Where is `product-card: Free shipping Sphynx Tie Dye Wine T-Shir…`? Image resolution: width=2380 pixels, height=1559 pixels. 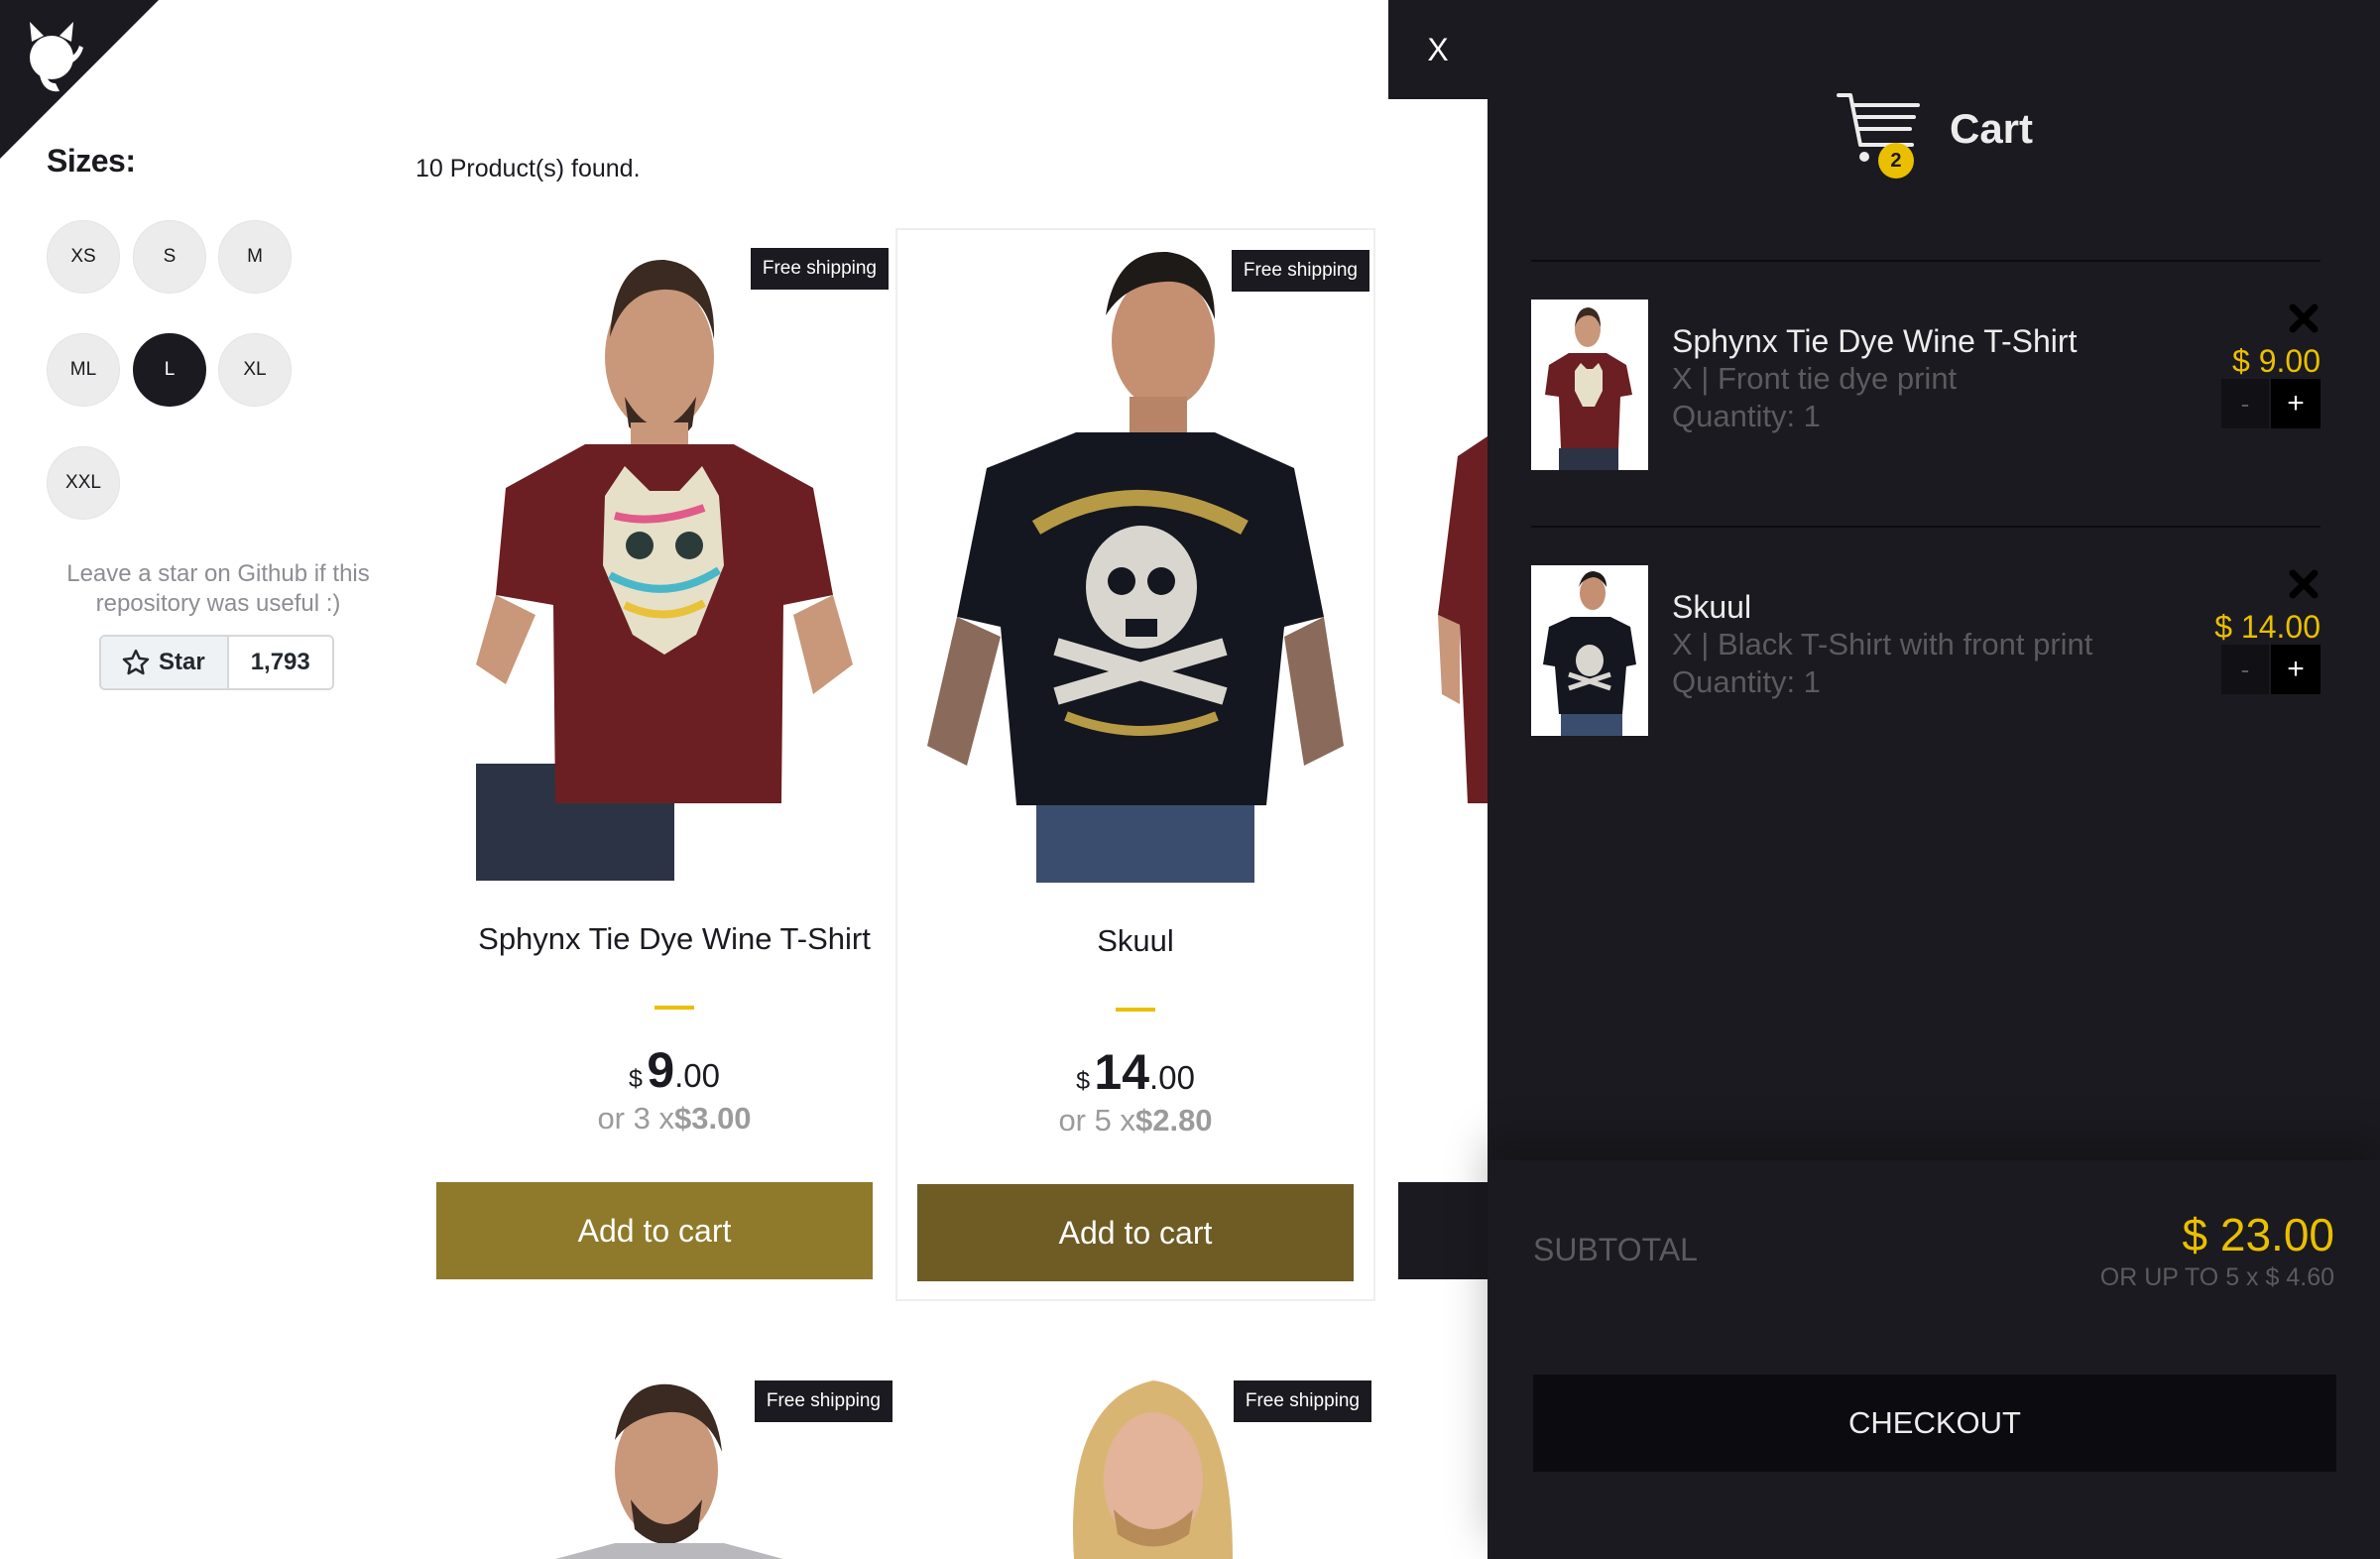
product-card: Free shipping Sphynx Tie Dye Wine T-Shir… is located at coordinates (676, 764).